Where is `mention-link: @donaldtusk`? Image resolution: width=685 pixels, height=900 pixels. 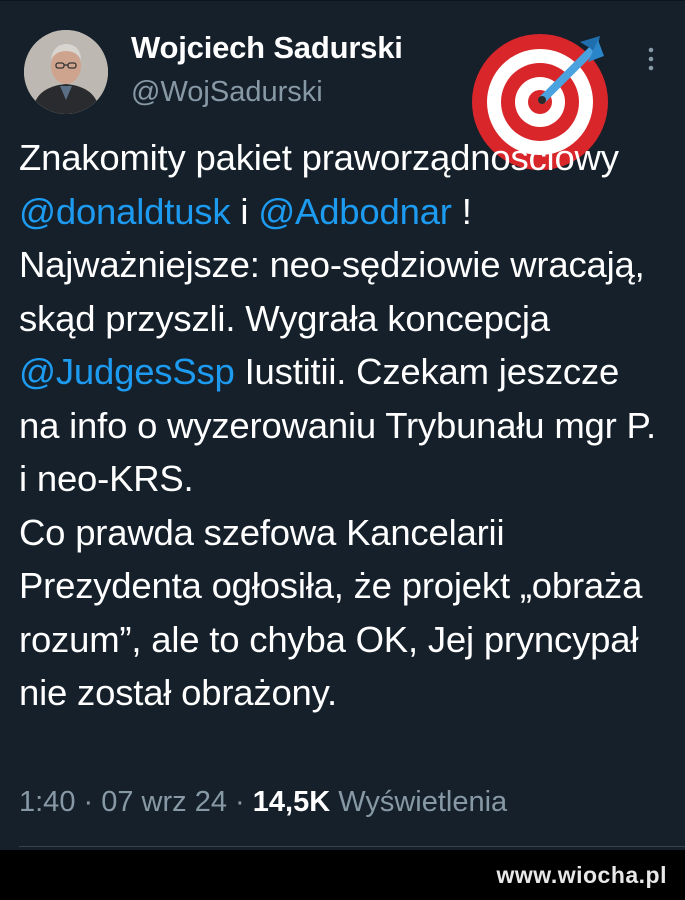
mention-link: @donaldtusk is located at coordinates (125, 211).